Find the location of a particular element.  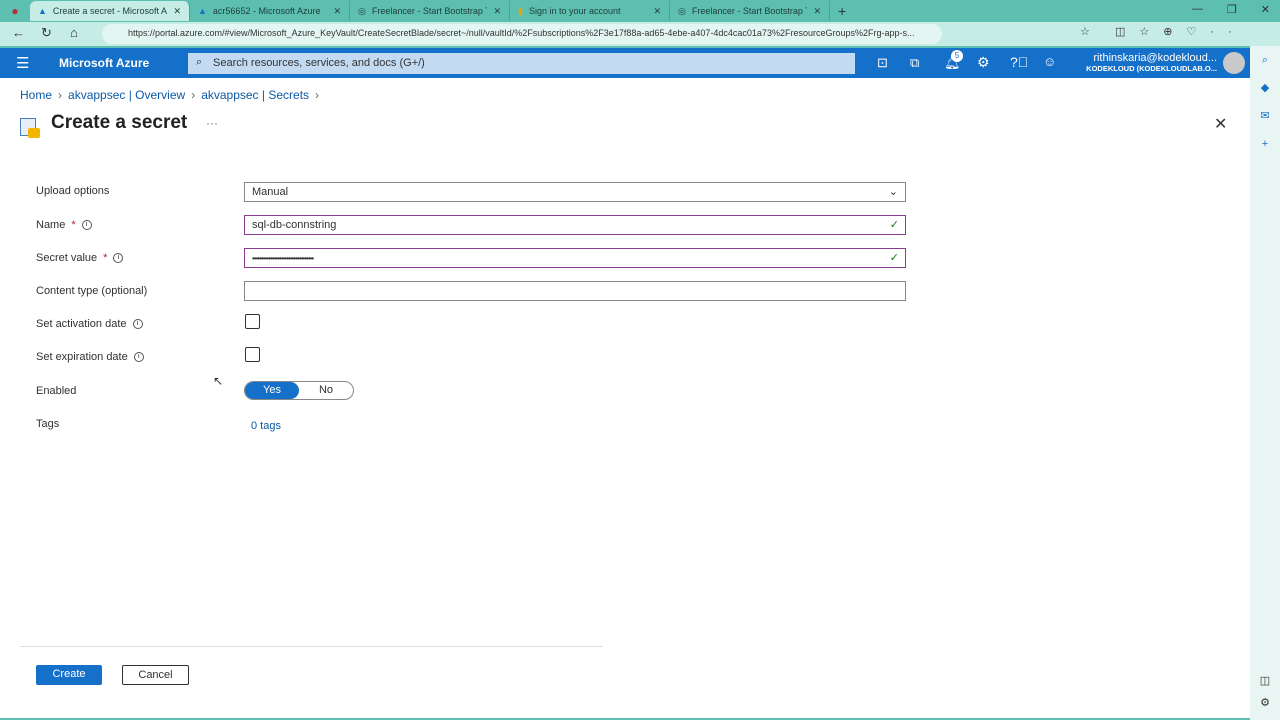

key-vault-secret-icon is located at coordinates (30, 128).